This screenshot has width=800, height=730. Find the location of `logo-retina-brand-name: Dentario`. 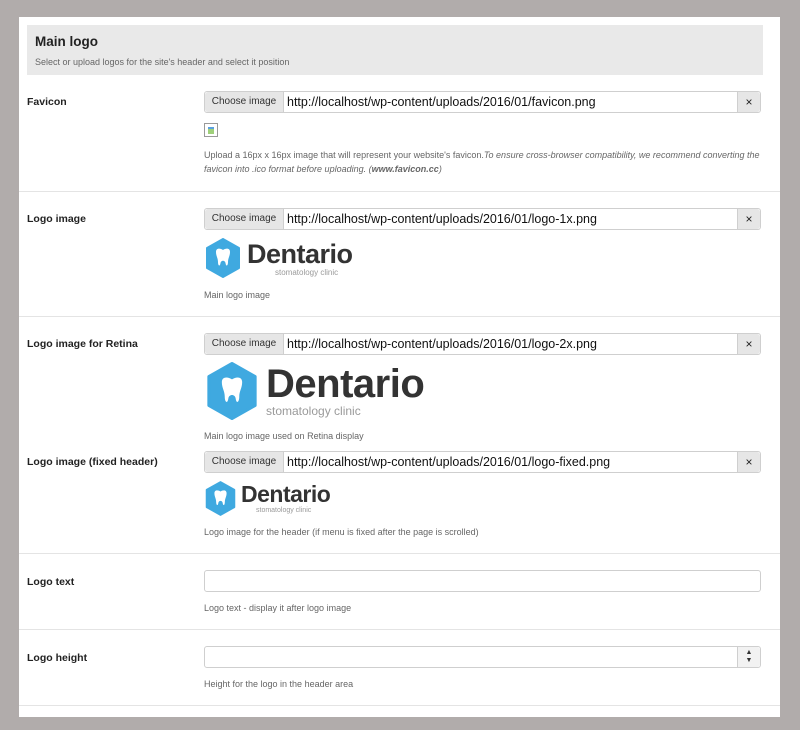

logo-retina-brand-name: Dentario is located at coordinates (345, 384).